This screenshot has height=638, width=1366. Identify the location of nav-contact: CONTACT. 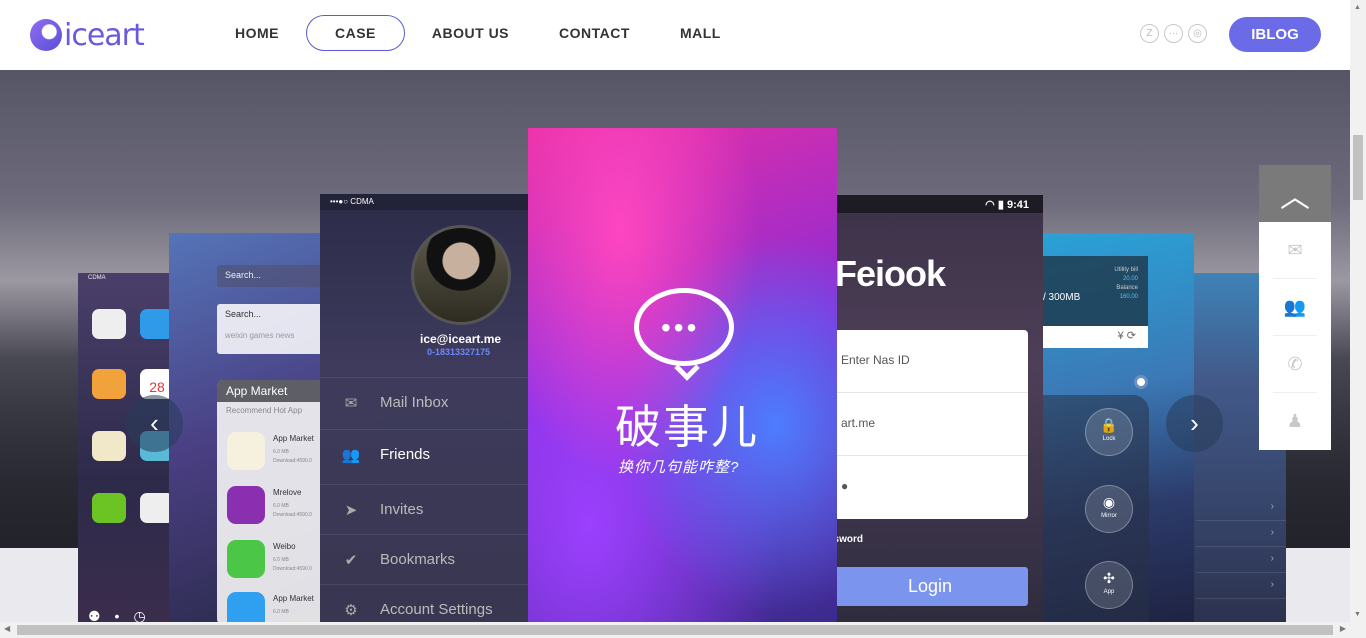
(594, 33).